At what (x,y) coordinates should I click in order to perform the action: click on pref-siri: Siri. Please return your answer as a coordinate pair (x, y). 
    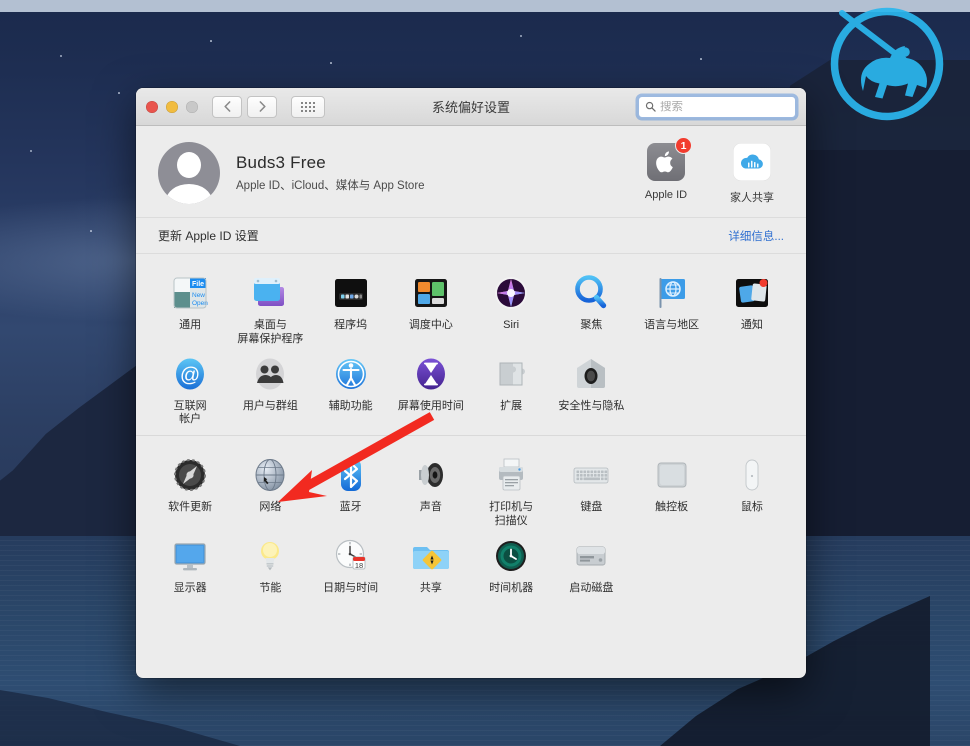
    Looking at the image, I should click on (511, 307).